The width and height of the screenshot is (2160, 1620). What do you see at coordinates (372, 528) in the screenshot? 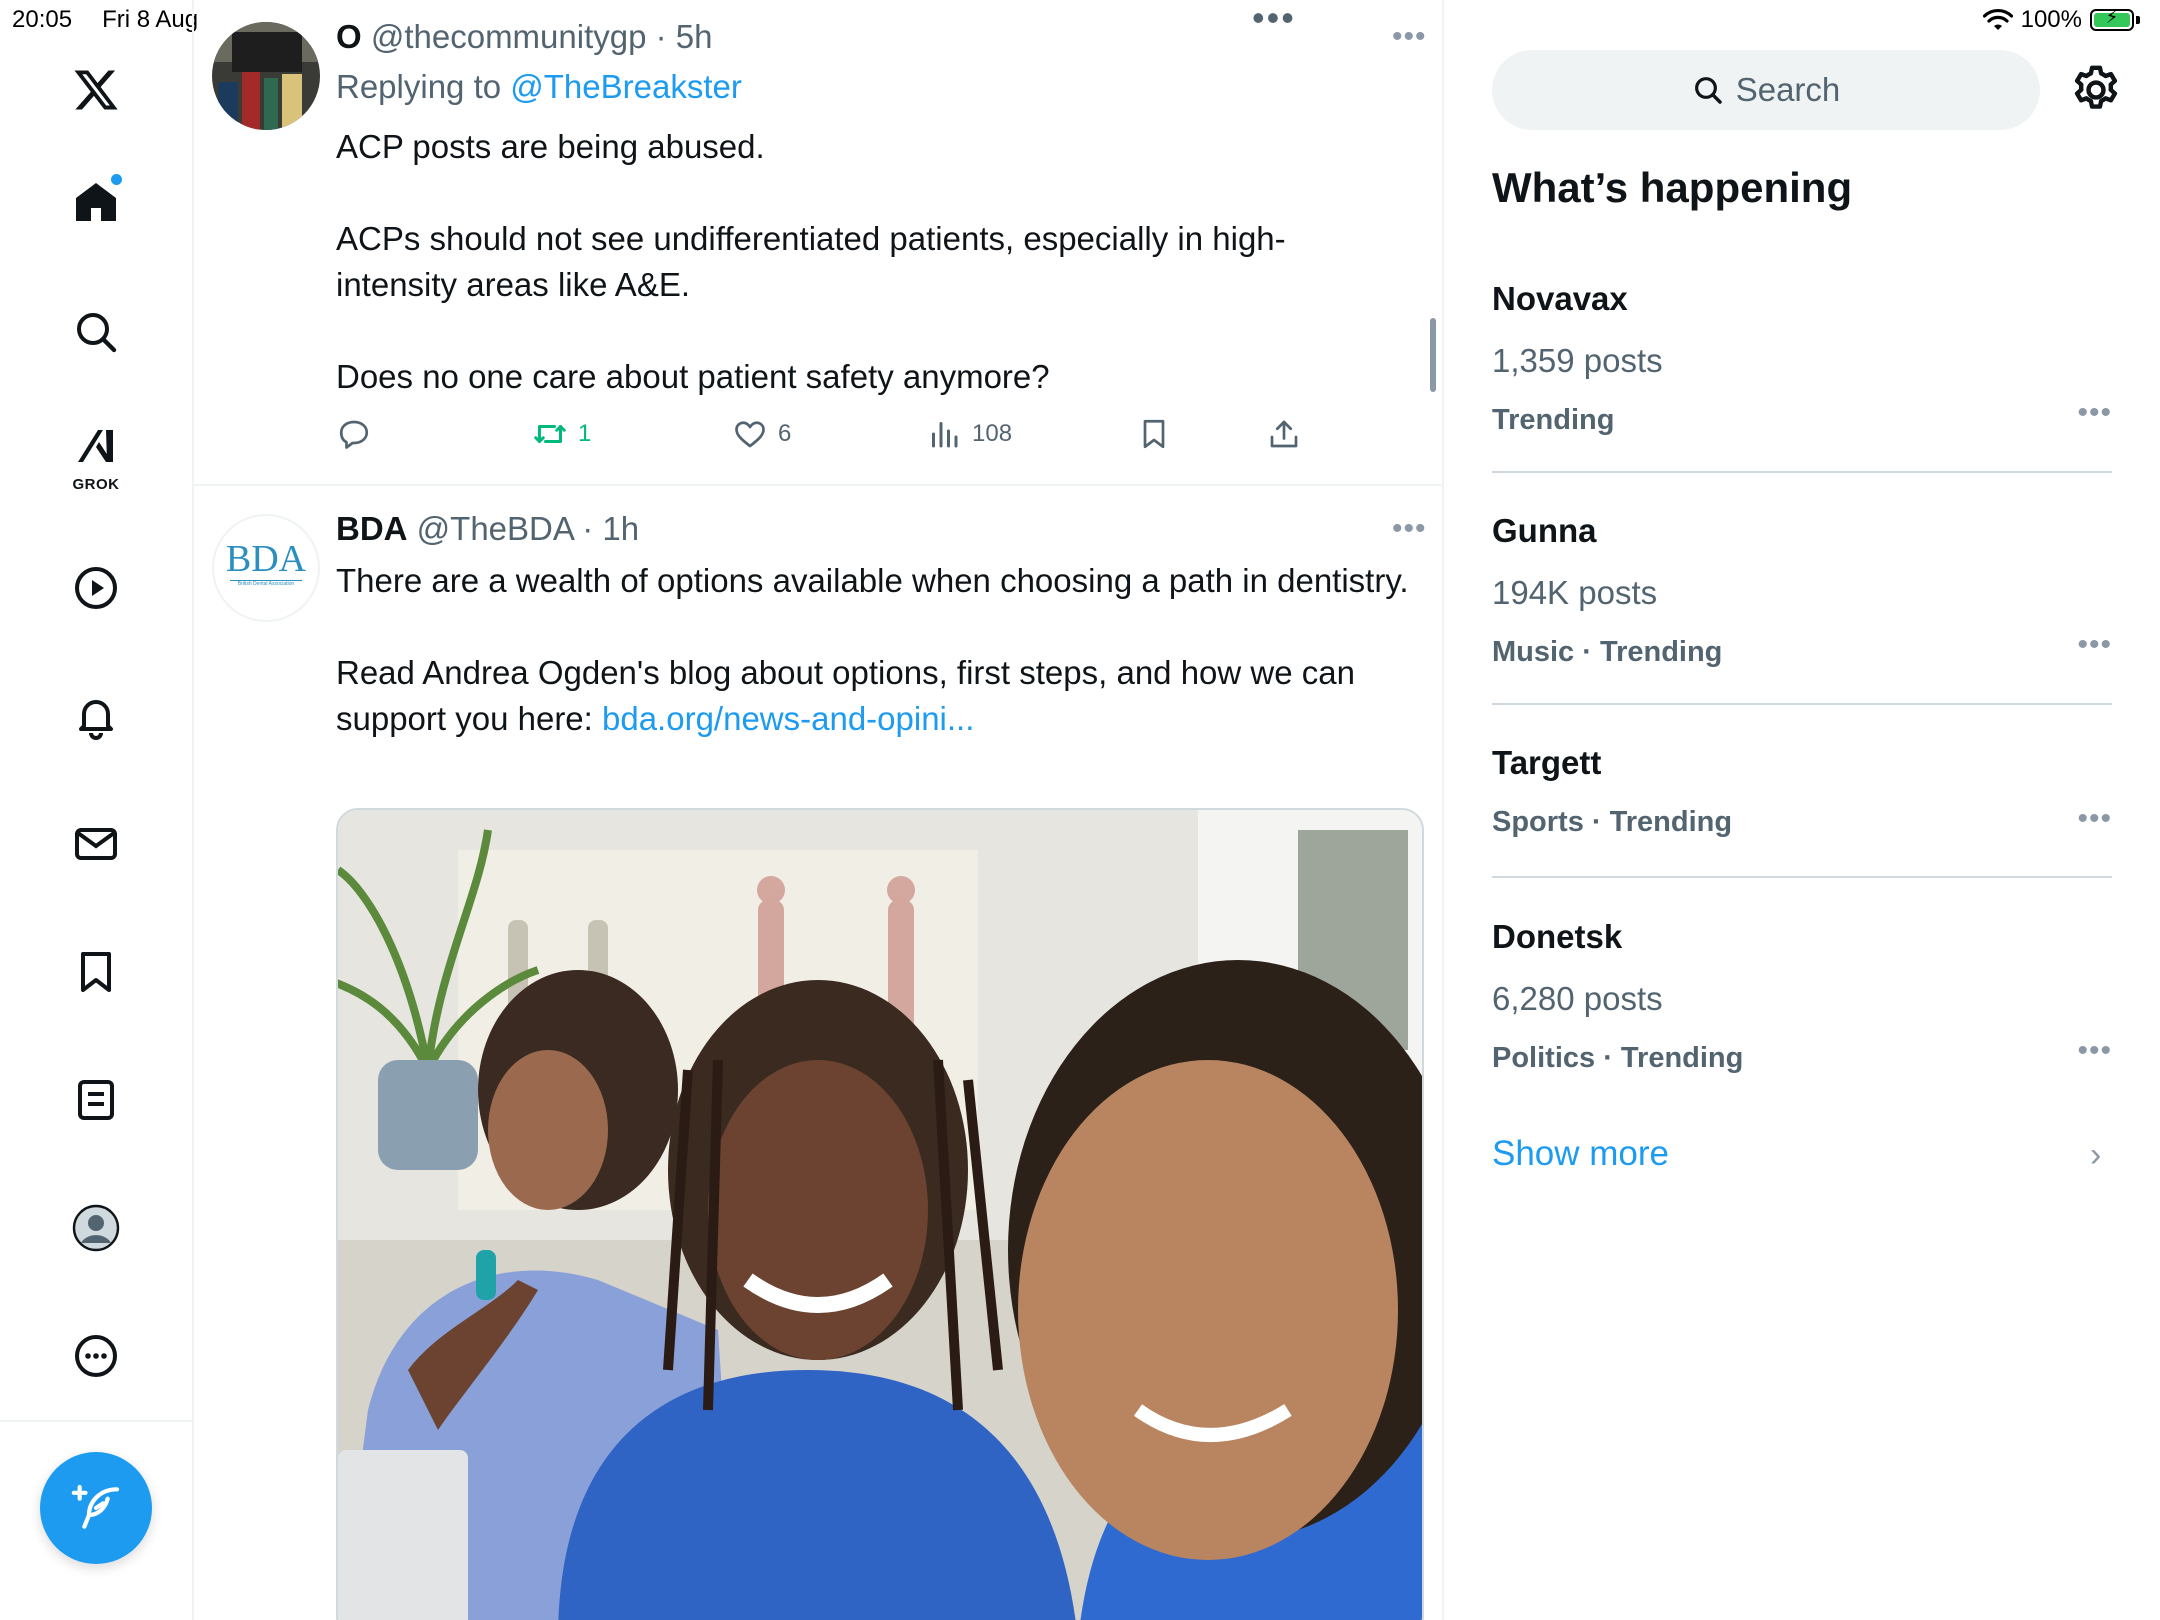
I see `author-name: BDA` at bounding box center [372, 528].